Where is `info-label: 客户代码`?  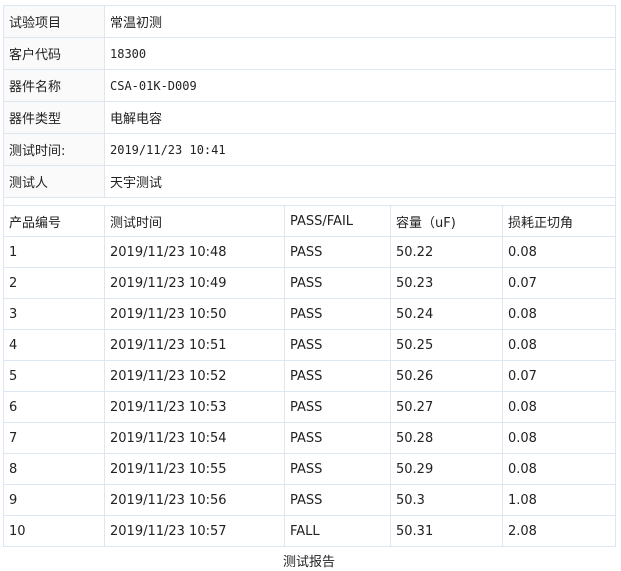 info-label: 客户代码 is located at coordinates (54, 53).